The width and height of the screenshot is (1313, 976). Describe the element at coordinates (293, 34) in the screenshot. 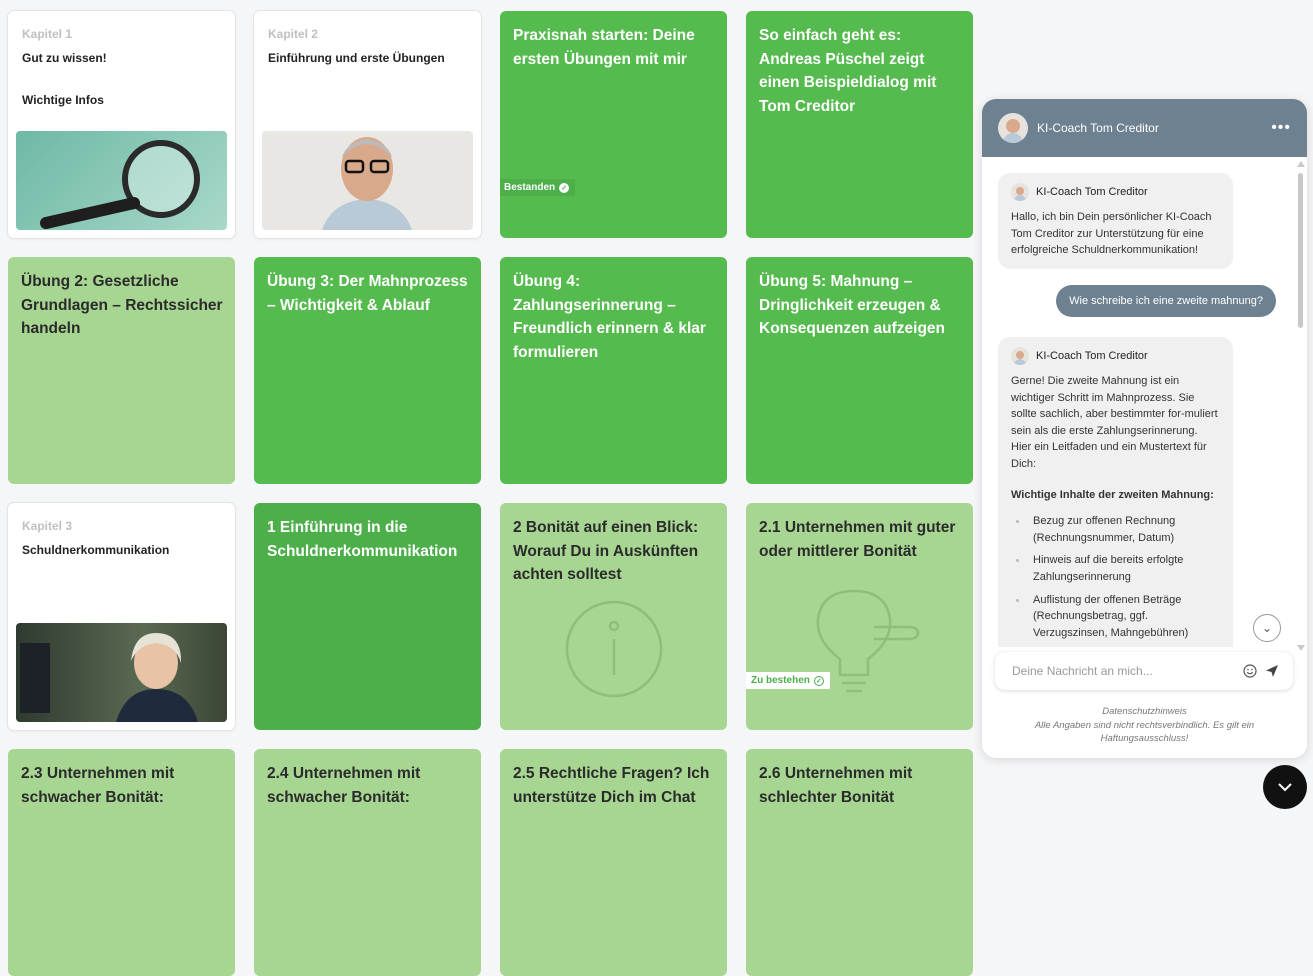

I see `chapter-label: Kapitel 2` at that location.